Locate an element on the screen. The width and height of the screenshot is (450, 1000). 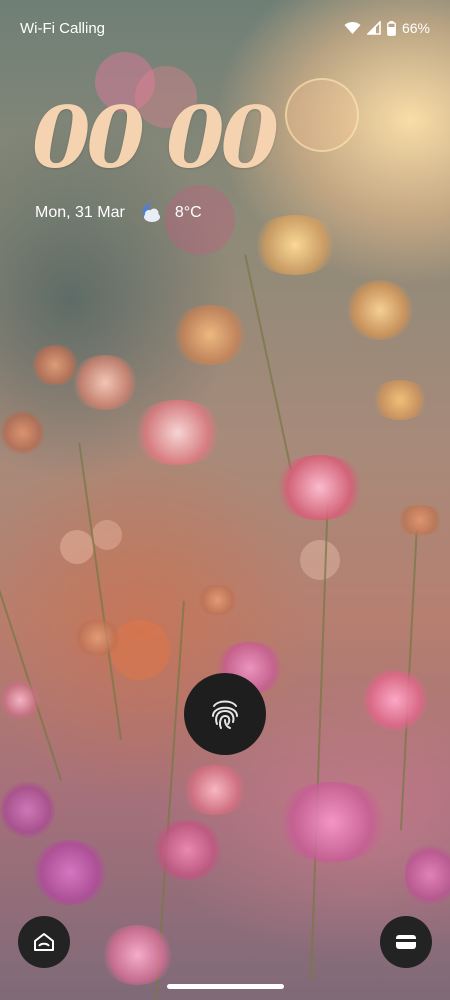
wallet-icon is located at coordinates (406, 942).